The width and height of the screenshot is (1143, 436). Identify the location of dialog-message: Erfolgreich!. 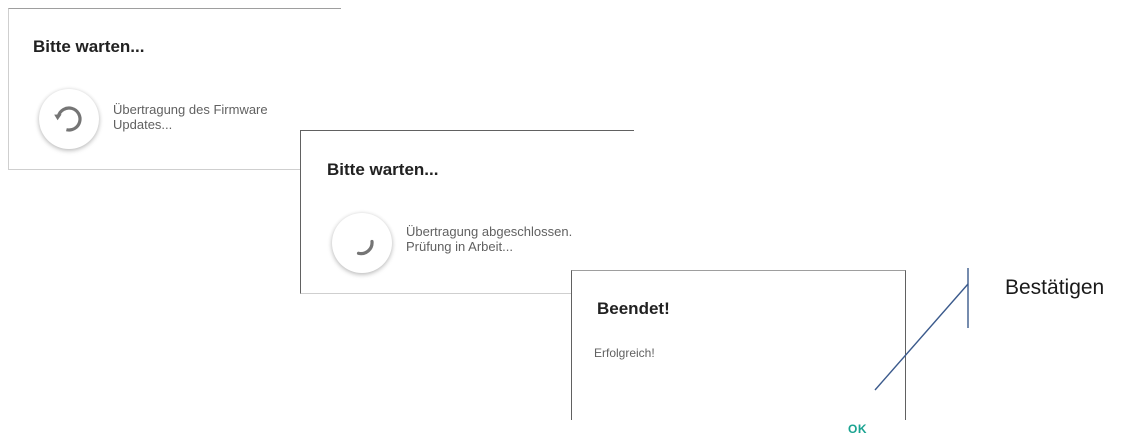
(624, 353).